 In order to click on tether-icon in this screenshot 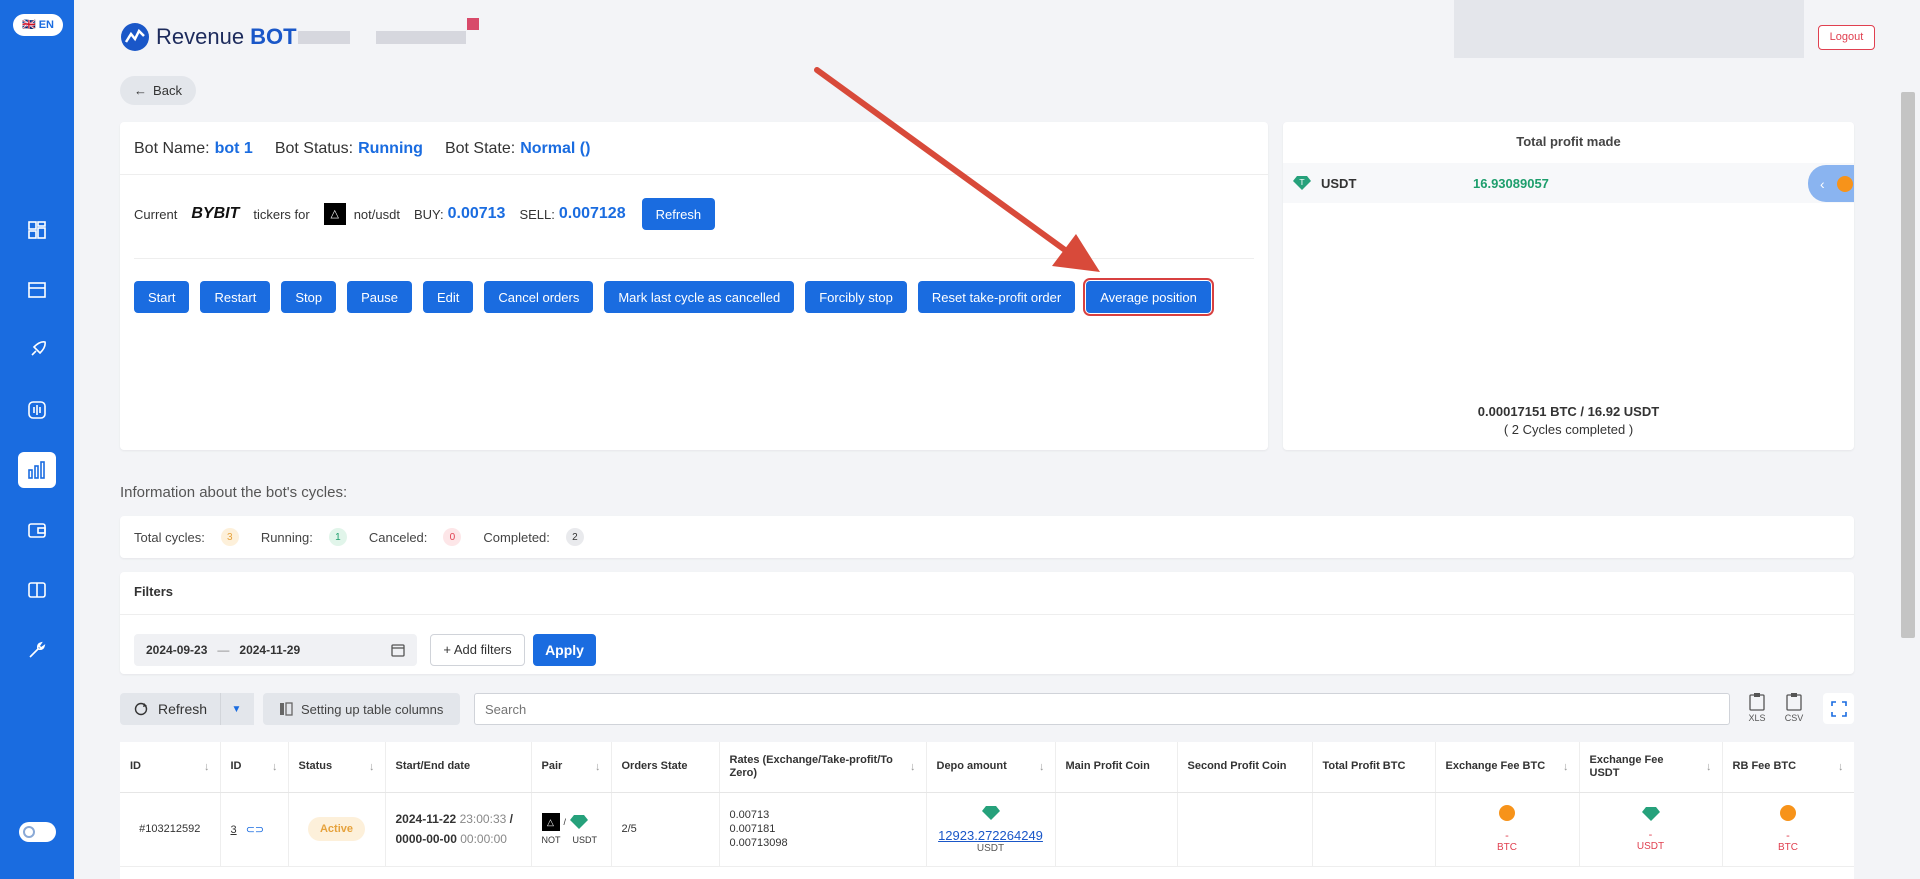, I will do `click(1650, 814)`.